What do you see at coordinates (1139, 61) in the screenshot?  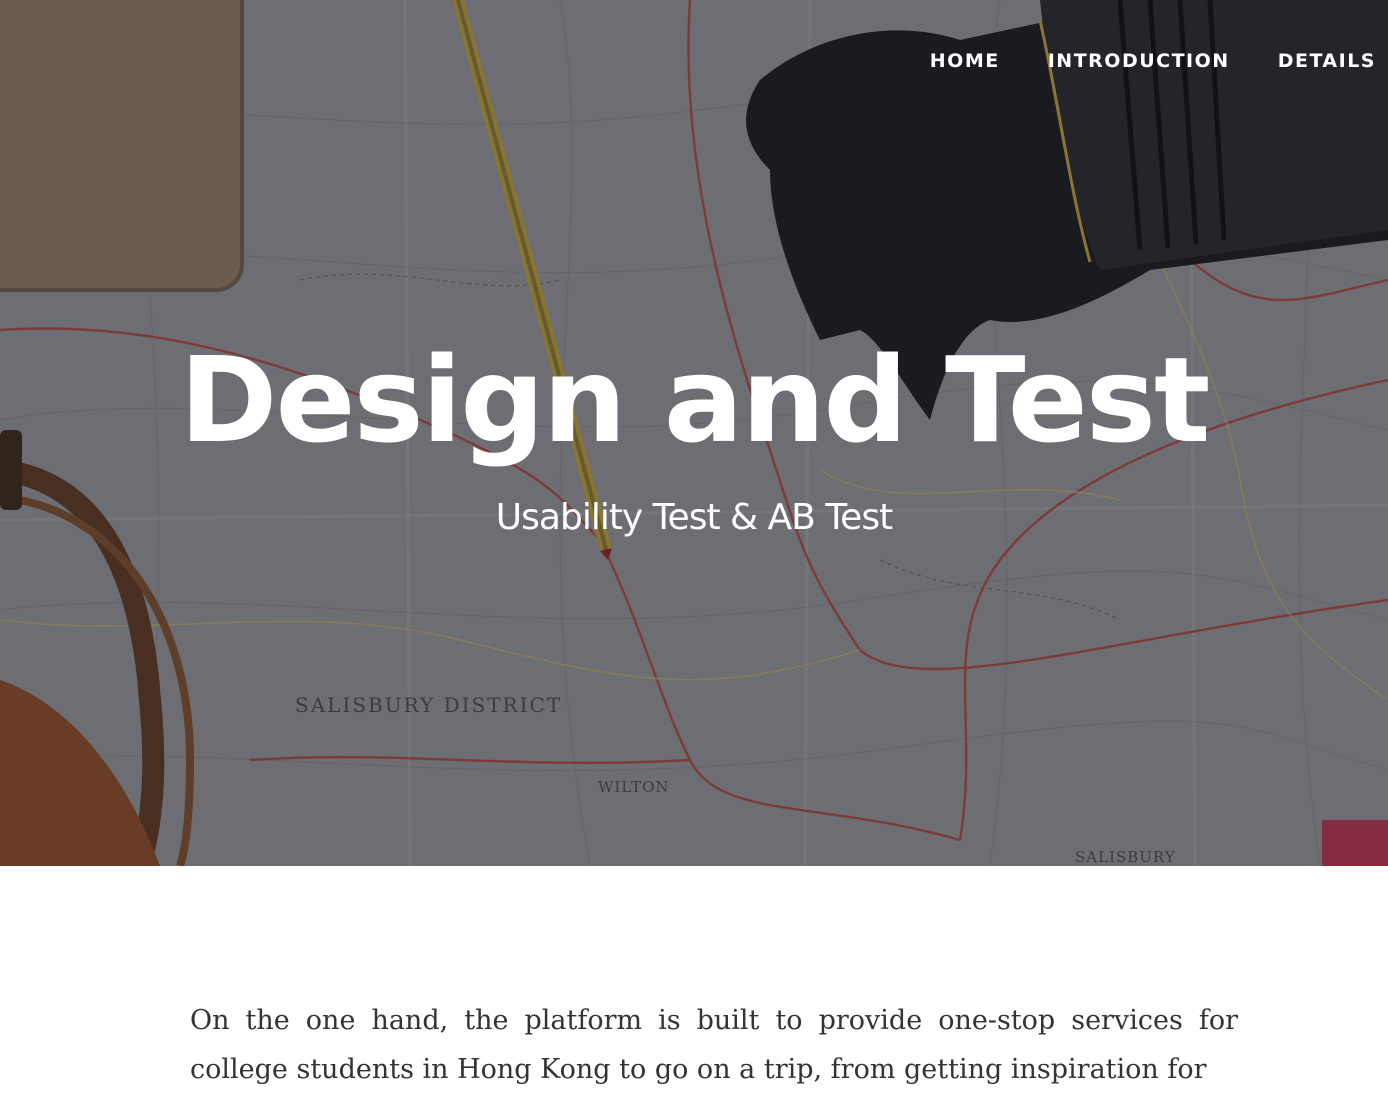 I see `nav-introduction-link: INTRODUCTION` at bounding box center [1139, 61].